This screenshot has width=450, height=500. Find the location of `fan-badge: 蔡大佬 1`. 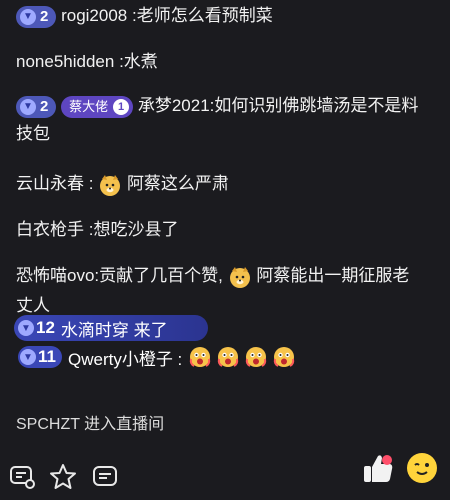

fan-badge: 蔡大佬 1 is located at coordinates (97, 106).